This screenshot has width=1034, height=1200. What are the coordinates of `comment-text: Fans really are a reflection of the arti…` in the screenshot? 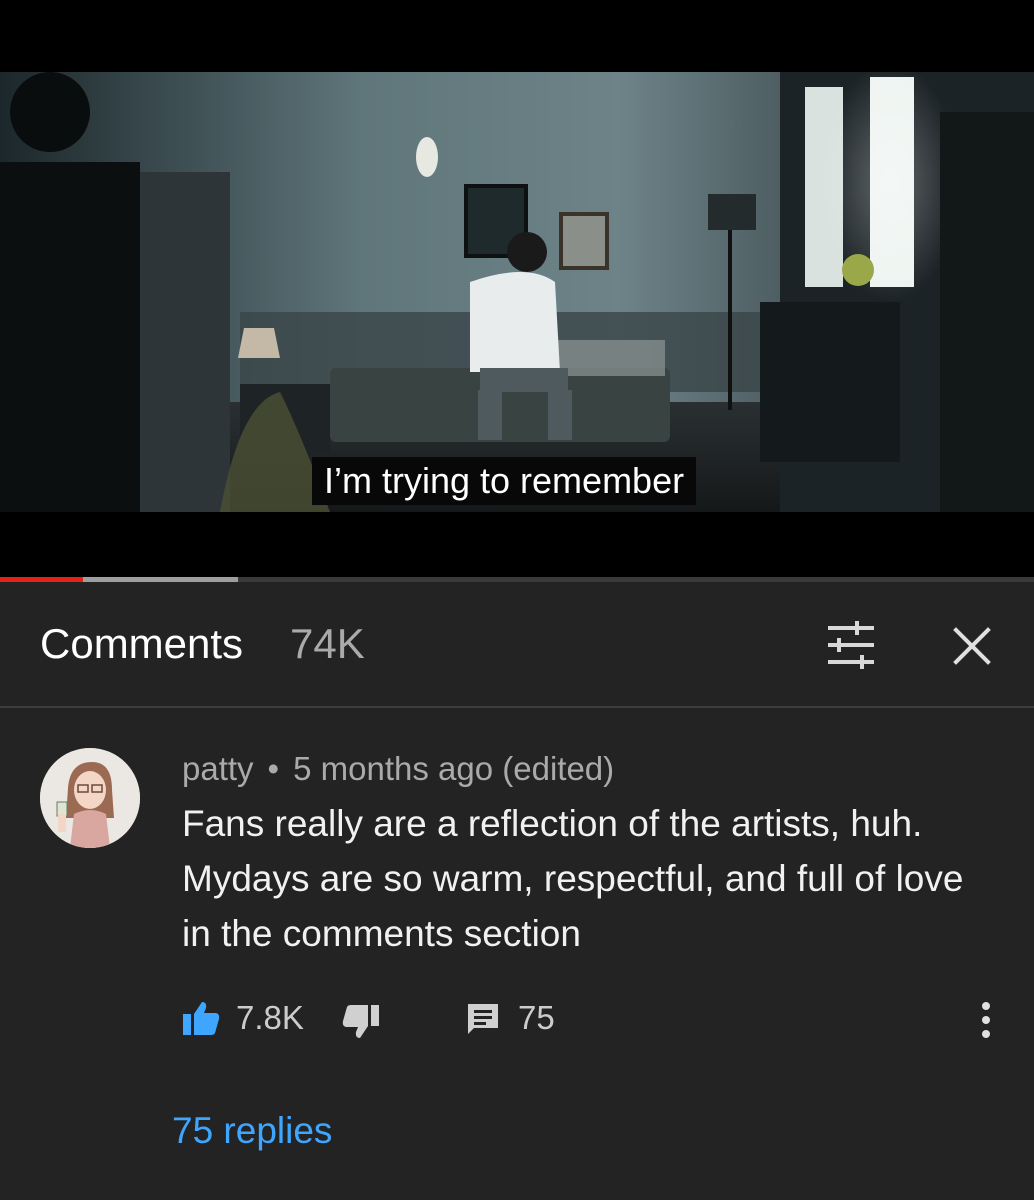 It's located at (573, 878).